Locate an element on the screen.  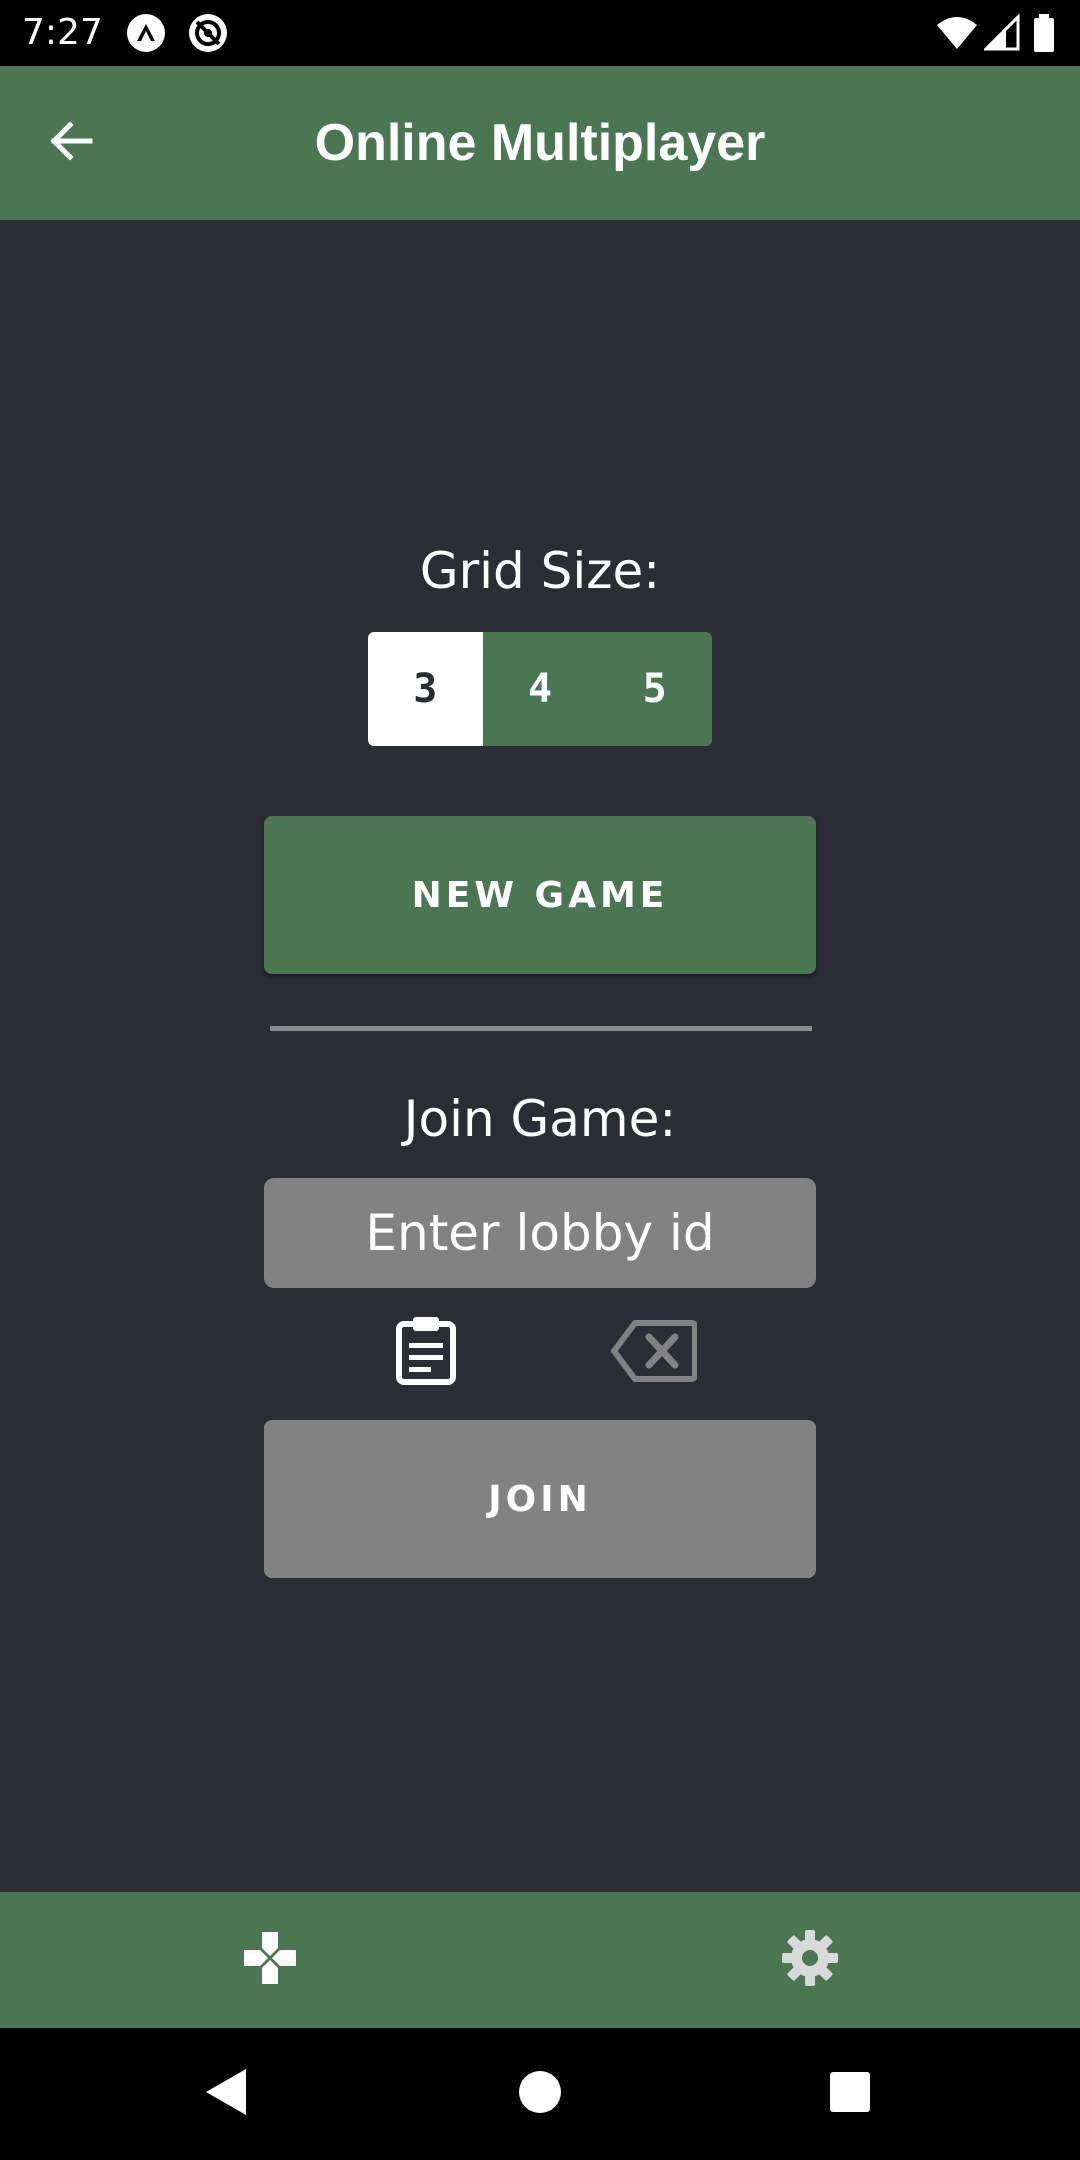
battery-icon is located at coordinates (1044, 33).